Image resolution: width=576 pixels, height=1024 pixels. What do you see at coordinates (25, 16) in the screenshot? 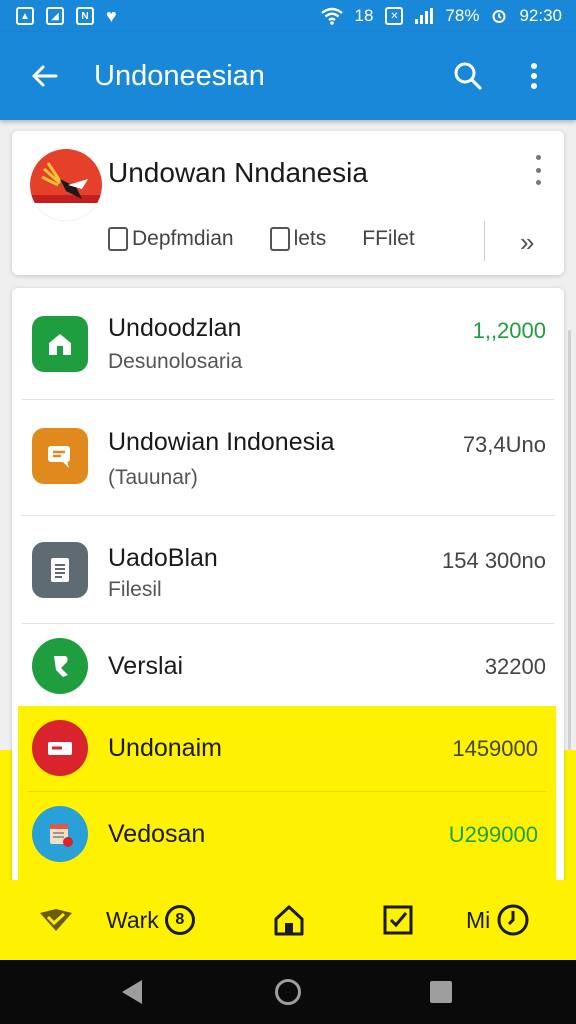
I see `notification-image-icon: ▲` at bounding box center [25, 16].